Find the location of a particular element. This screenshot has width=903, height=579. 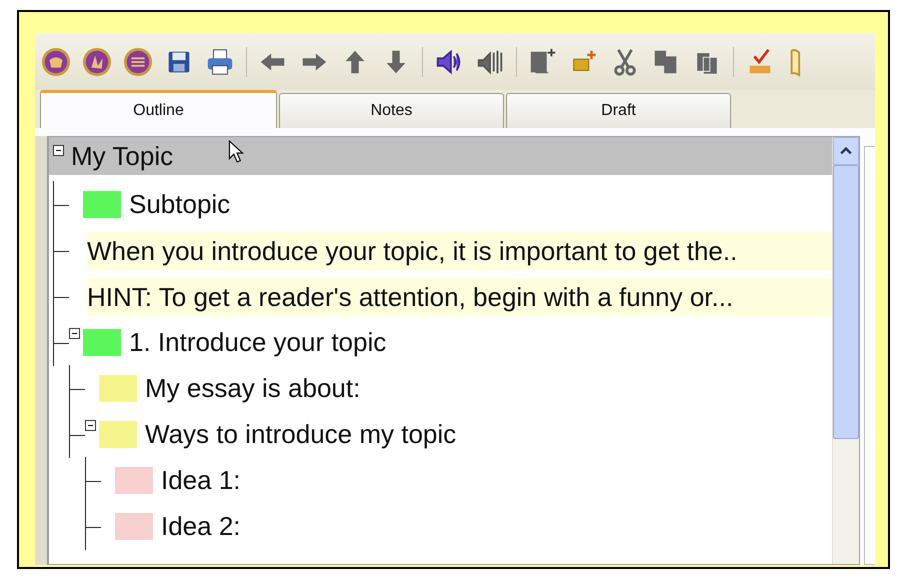

outline-topic: Idea 2: is located at coordinates (201, 526).